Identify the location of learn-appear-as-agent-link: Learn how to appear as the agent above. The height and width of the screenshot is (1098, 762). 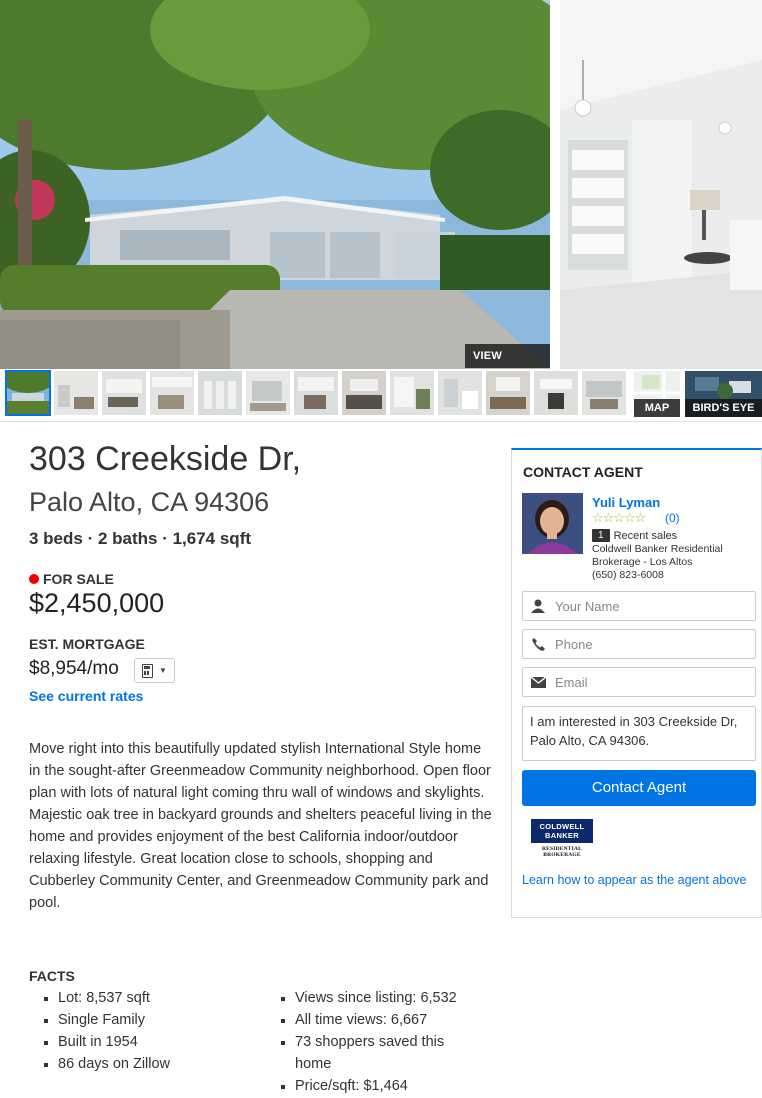
(637, 880).